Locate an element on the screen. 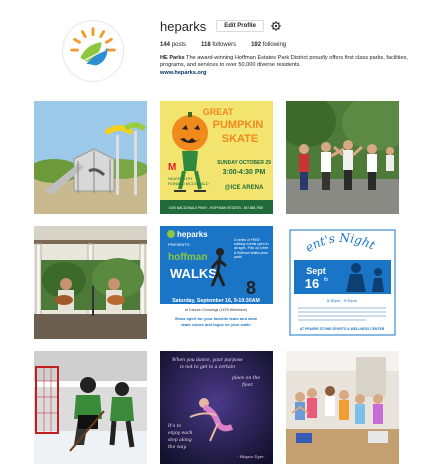 This screenshot has height=471, width=427. post-tai-chi-group is located at coordinates (342, 157).